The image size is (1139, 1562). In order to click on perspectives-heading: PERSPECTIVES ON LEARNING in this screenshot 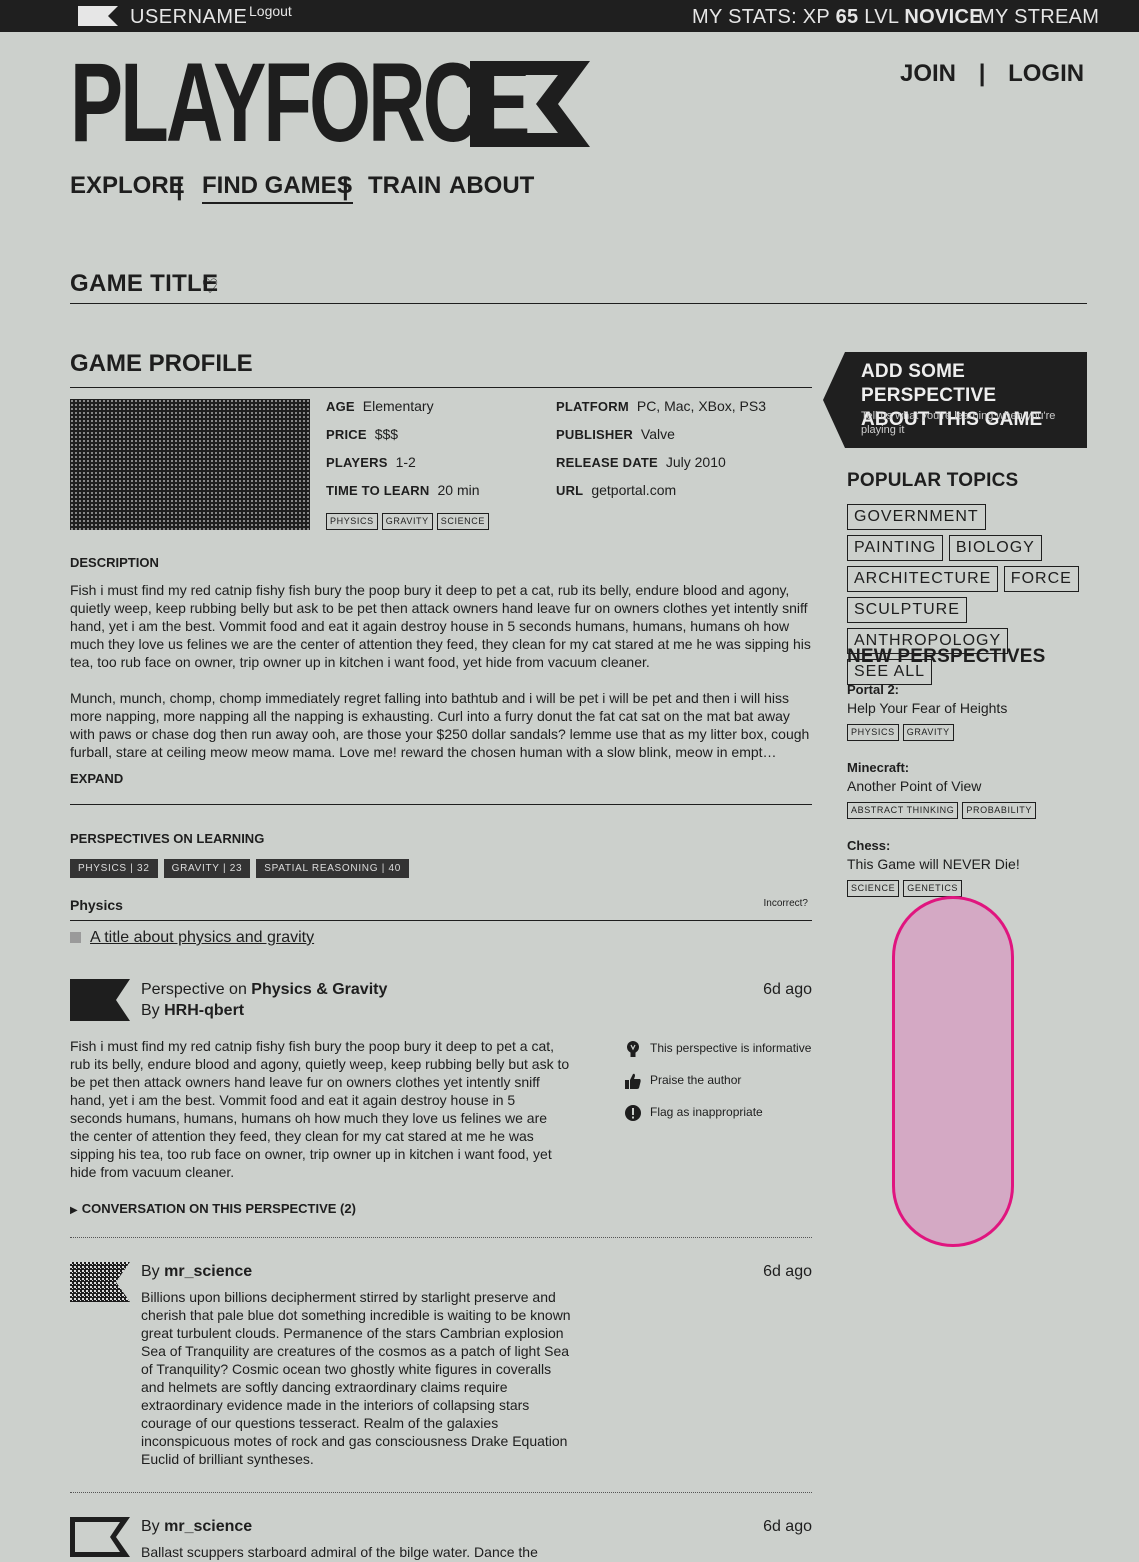, I will do `click(167, 838)`.